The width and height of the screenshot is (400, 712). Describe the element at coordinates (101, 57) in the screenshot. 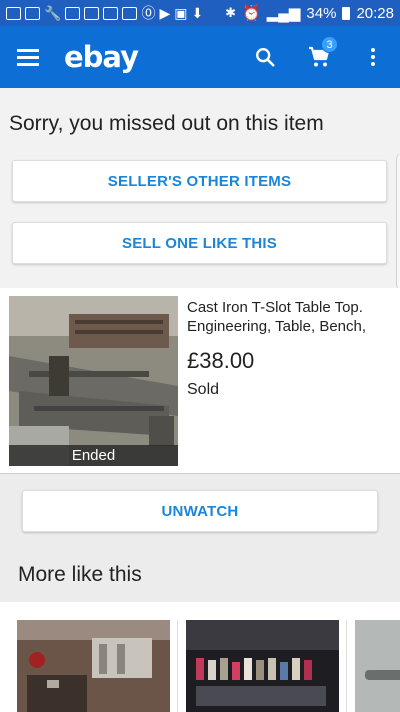

I see `ebay-logo: ebay` at that location.